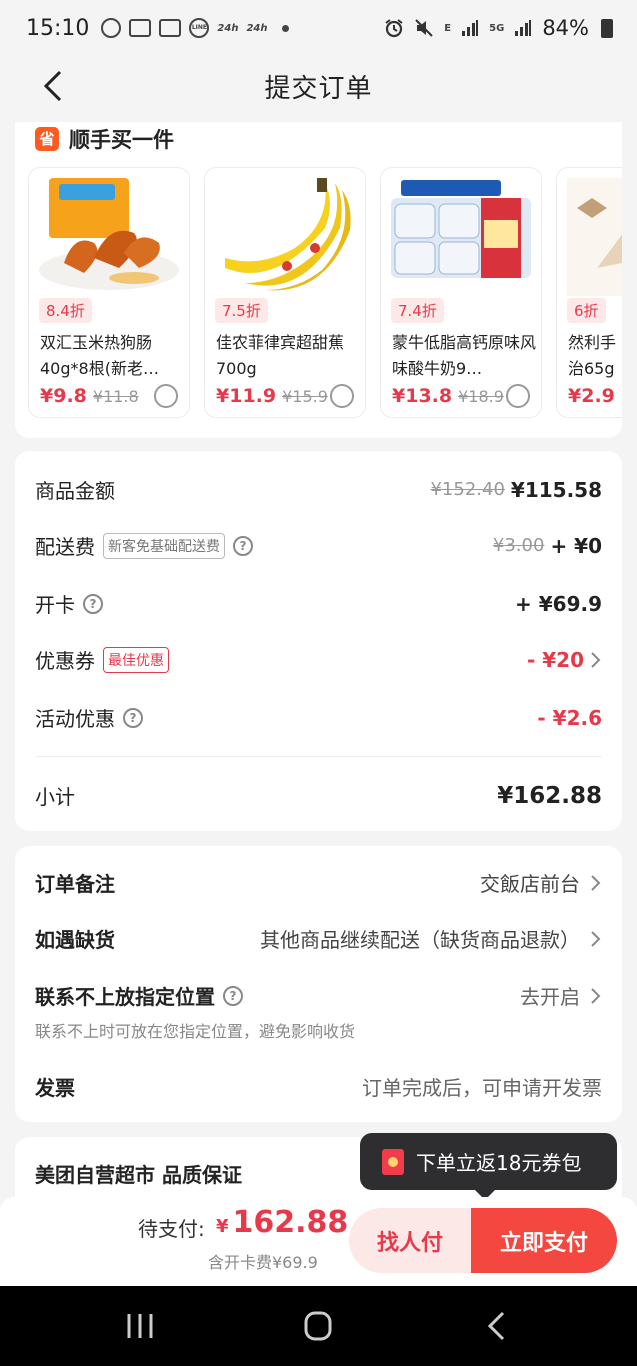  I want to click on delivery-tag: 新客免基础配送费, so click(164, 545).